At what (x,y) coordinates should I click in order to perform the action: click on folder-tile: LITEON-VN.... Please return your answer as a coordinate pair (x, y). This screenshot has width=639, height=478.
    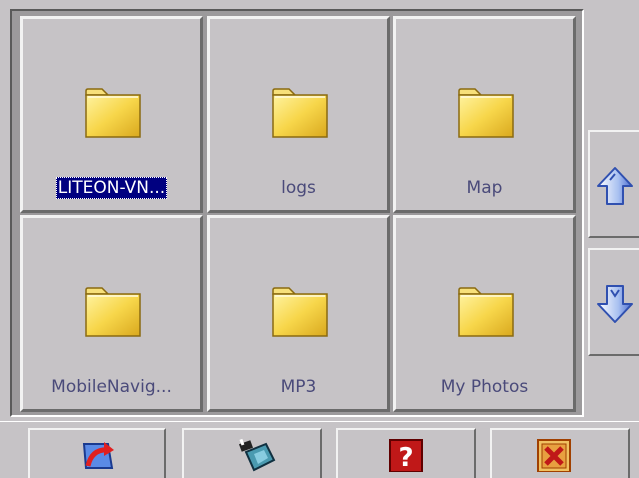
    Looking at the image, I should click on (111, 114).